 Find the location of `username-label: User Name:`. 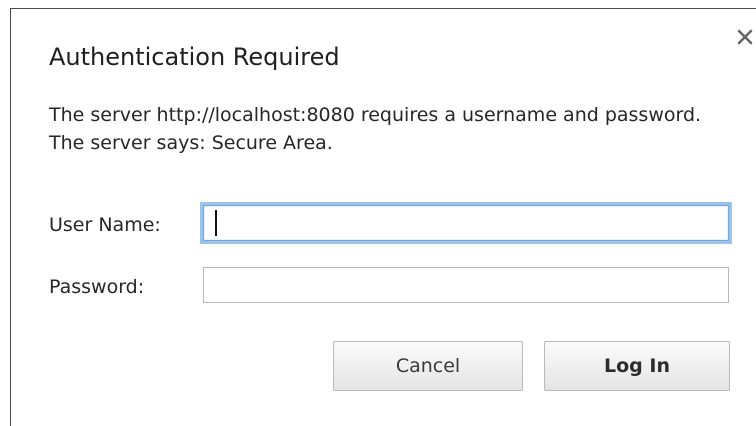

username-label: User Name: is located at coordinates (105, 225).